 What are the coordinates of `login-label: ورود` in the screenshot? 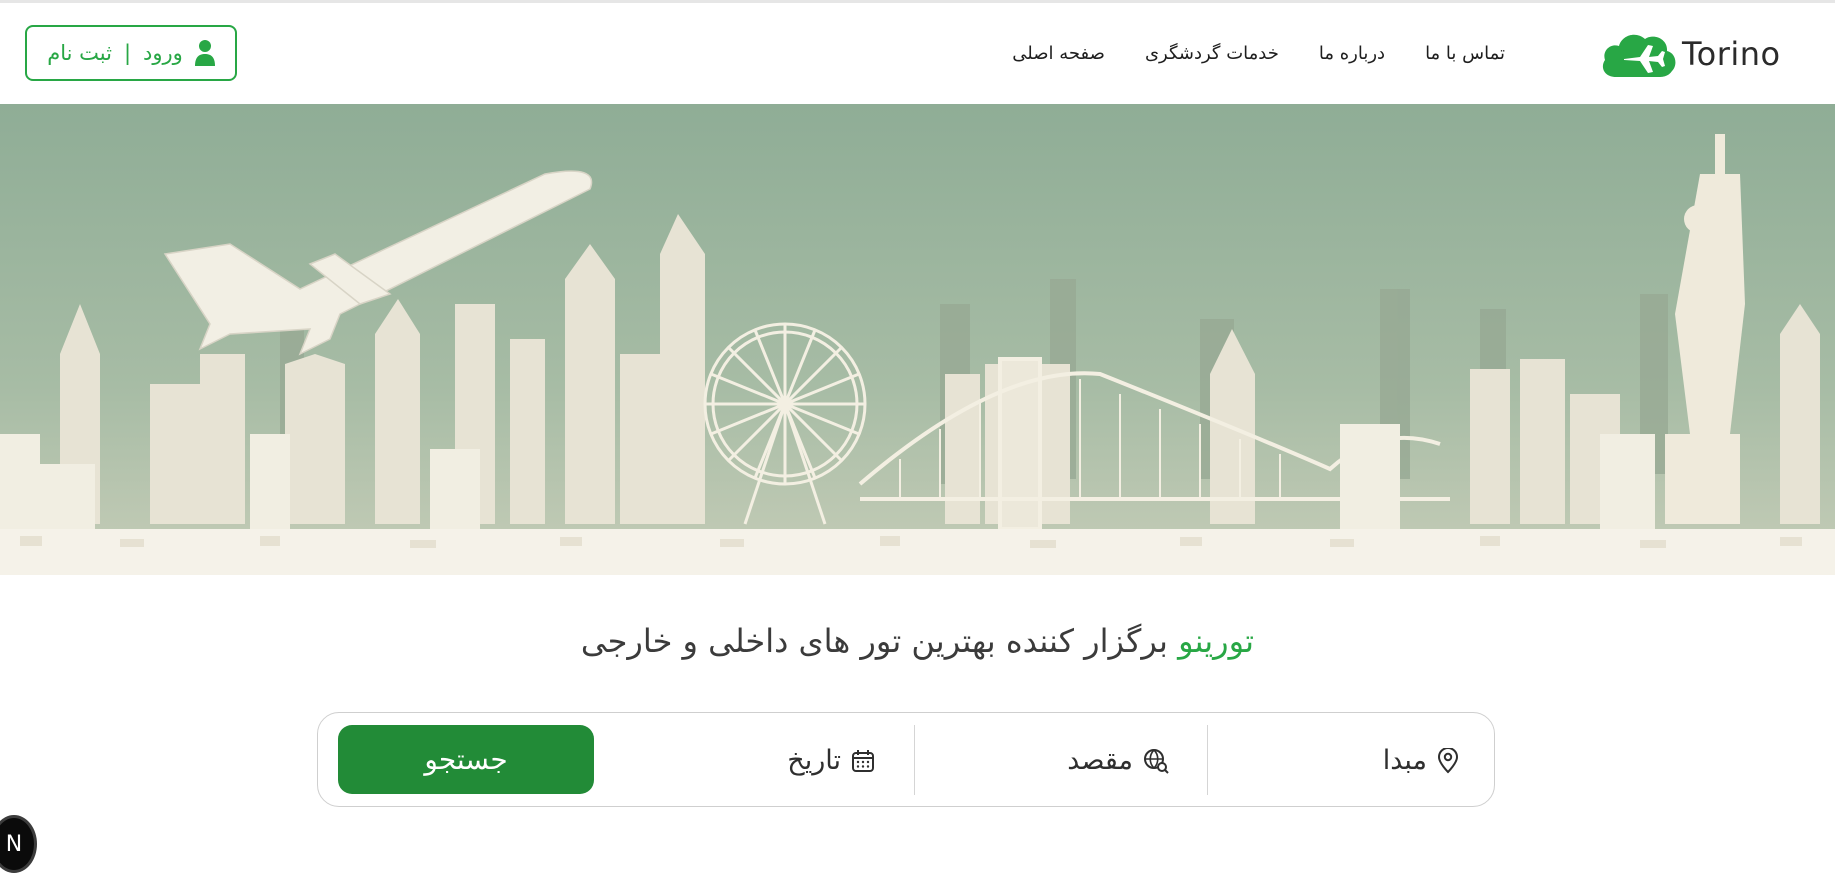 It's located at (163, 53).